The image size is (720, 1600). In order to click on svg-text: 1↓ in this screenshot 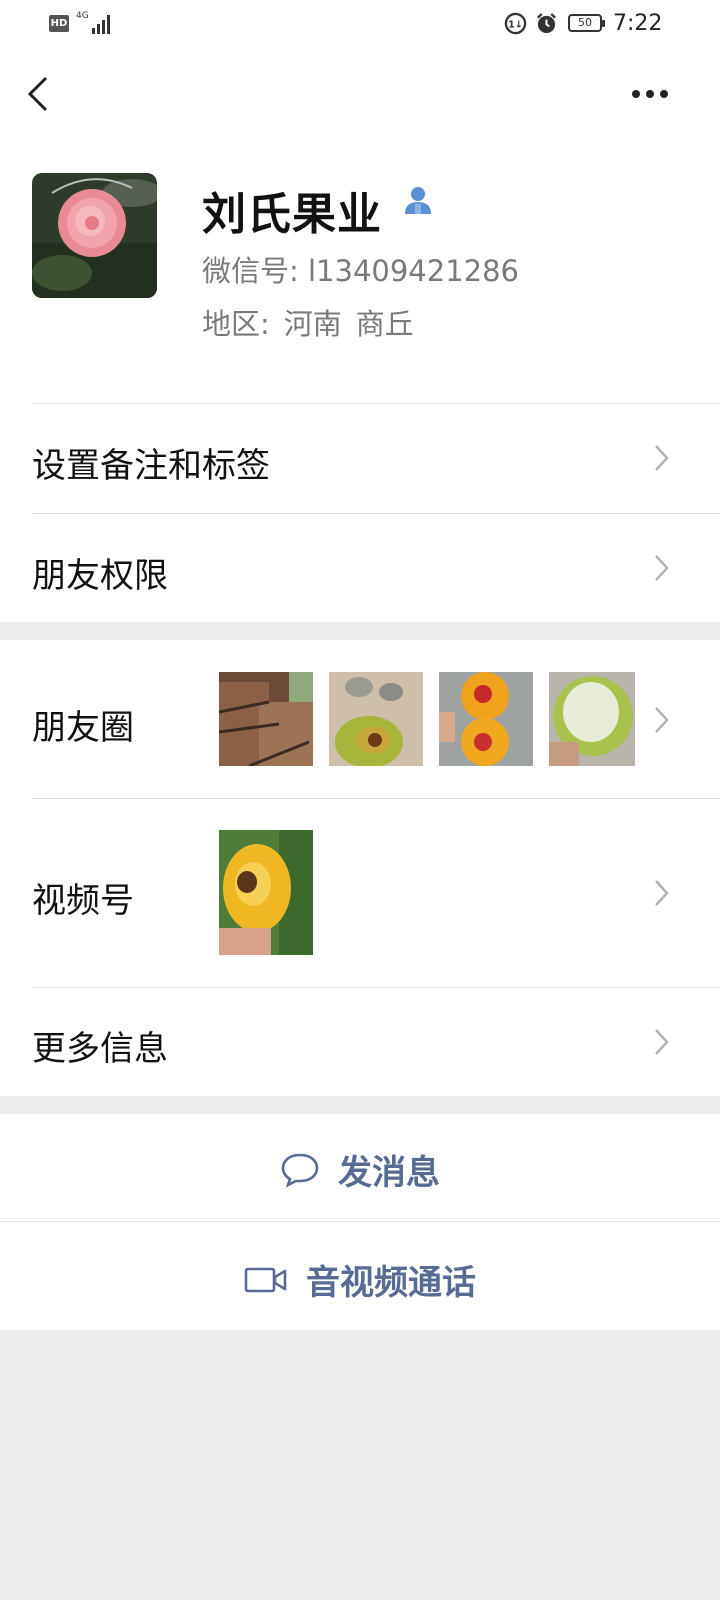, I will do `click(515, 24)`.